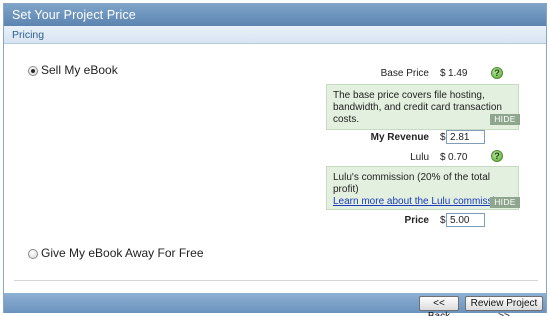 The height and width of the screenshot is (316, 550). I want to click on sell-ebook-radio, so click(33, 71).